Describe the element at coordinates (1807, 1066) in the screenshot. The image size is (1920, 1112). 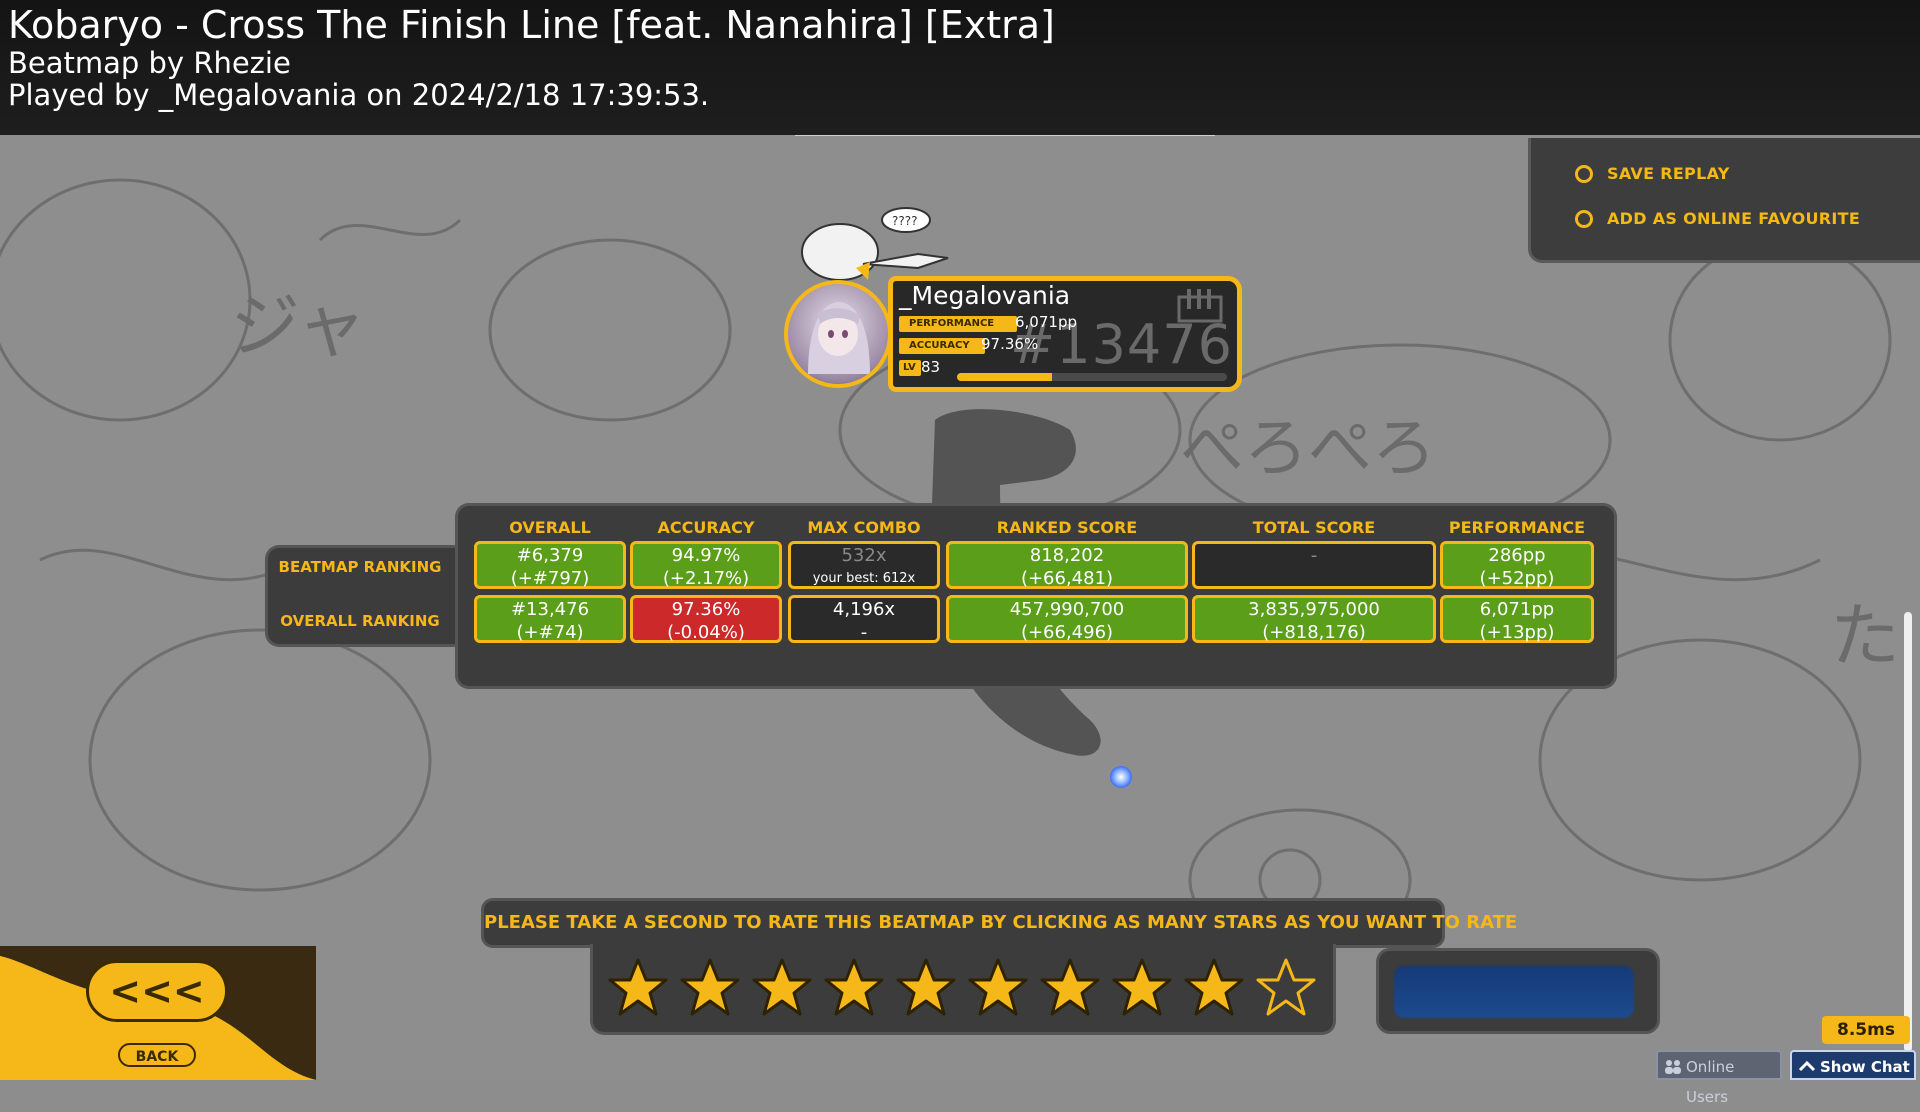
I see `chevron-up-icon` at that location.